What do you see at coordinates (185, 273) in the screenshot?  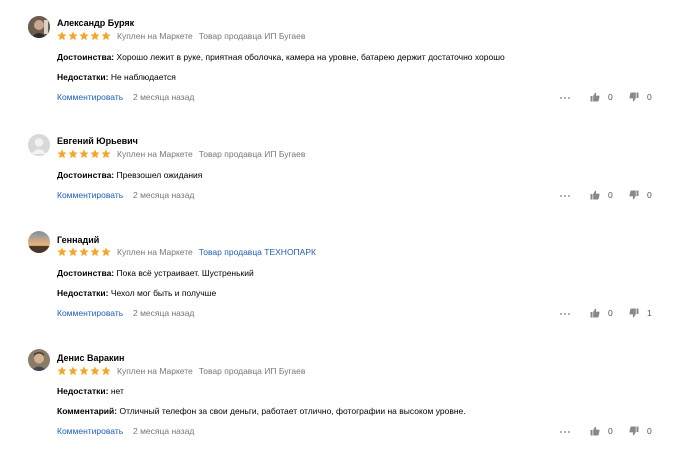 I see `field-text: Пока всё устраивает. Шустренький` at bounding box center [185, 273].